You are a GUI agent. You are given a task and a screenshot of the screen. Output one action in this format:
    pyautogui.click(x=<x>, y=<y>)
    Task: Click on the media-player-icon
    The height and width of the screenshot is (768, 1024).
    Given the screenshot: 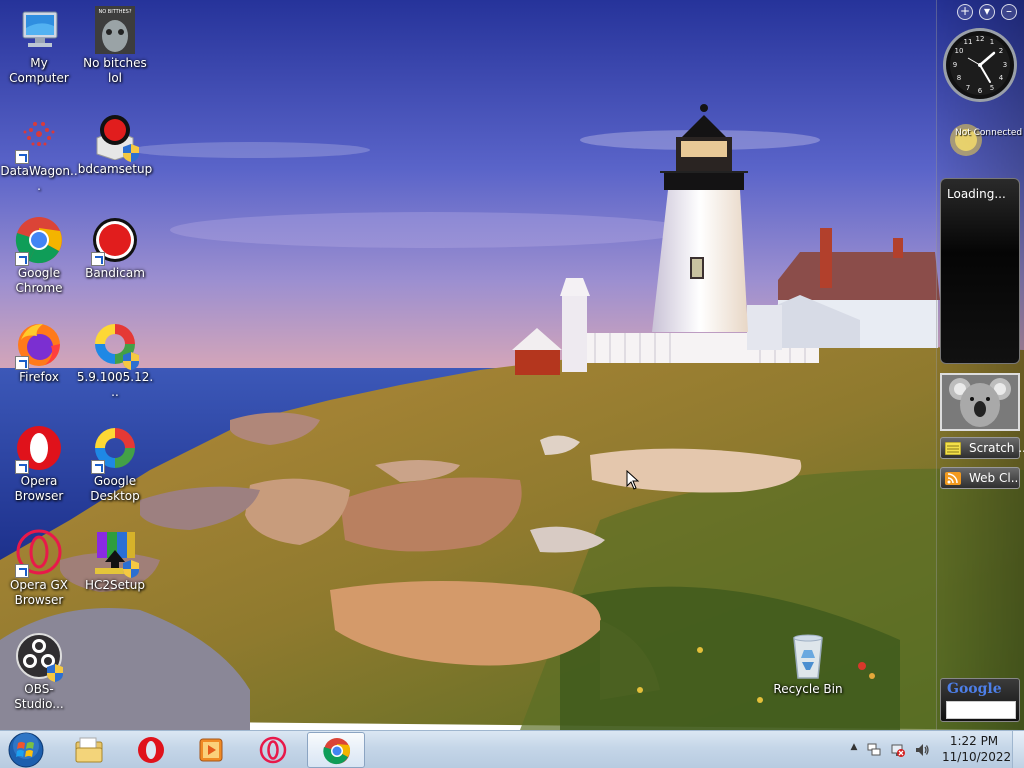 What is the action you would take?
    pyautogui.click(x=211, y=750)
    